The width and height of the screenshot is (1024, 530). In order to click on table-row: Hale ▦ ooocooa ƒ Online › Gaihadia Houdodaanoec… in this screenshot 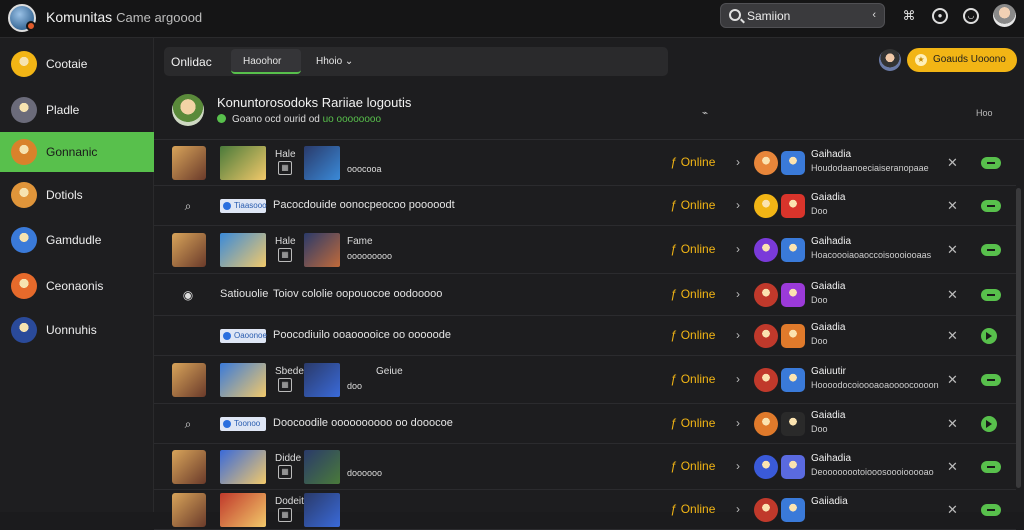, I will do `click(585, 163)`.